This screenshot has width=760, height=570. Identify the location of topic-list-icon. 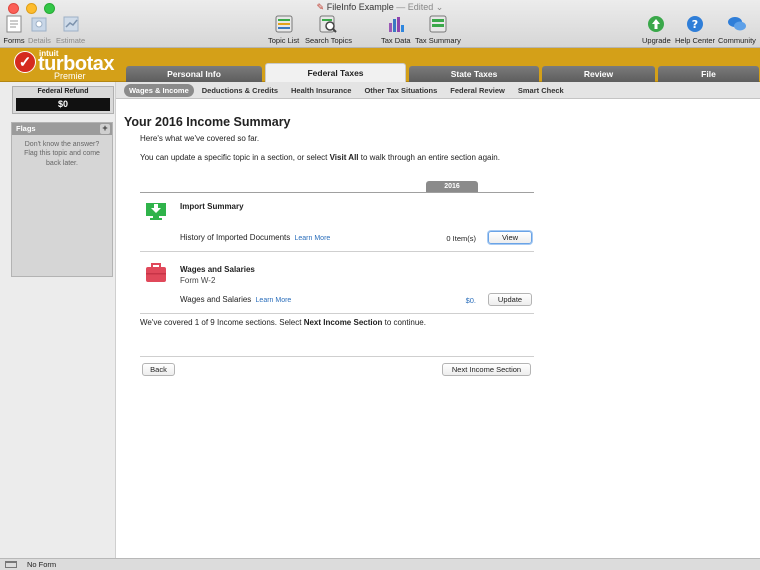
(284, 24).